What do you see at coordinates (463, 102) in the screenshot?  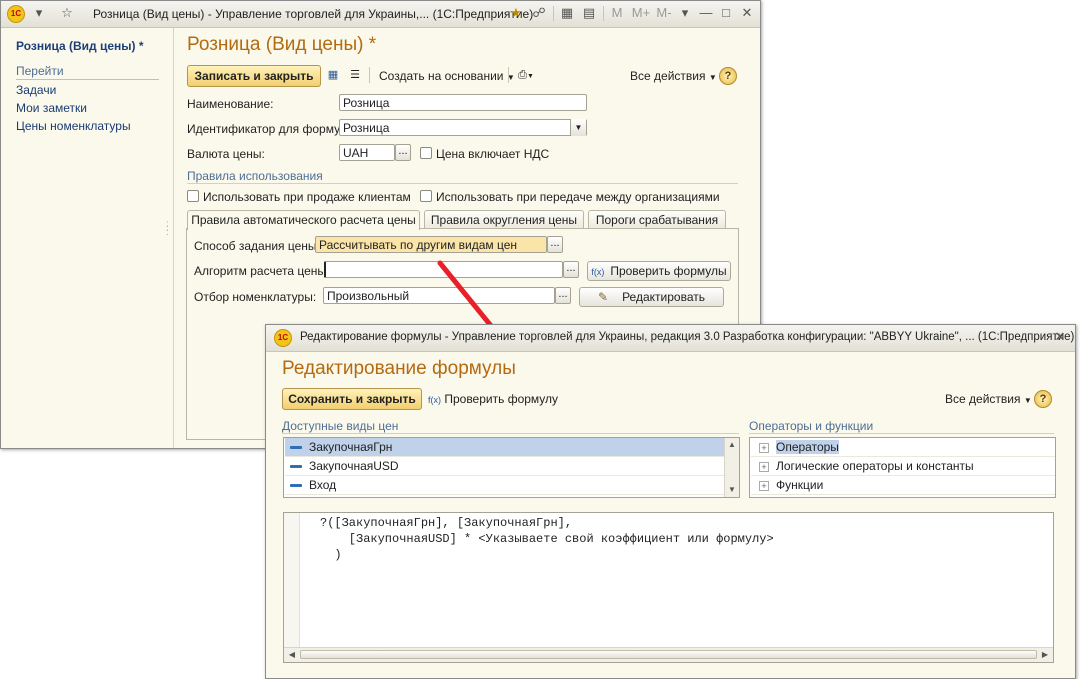 I see `name-field: Розница` at bounding box center [463, 102].